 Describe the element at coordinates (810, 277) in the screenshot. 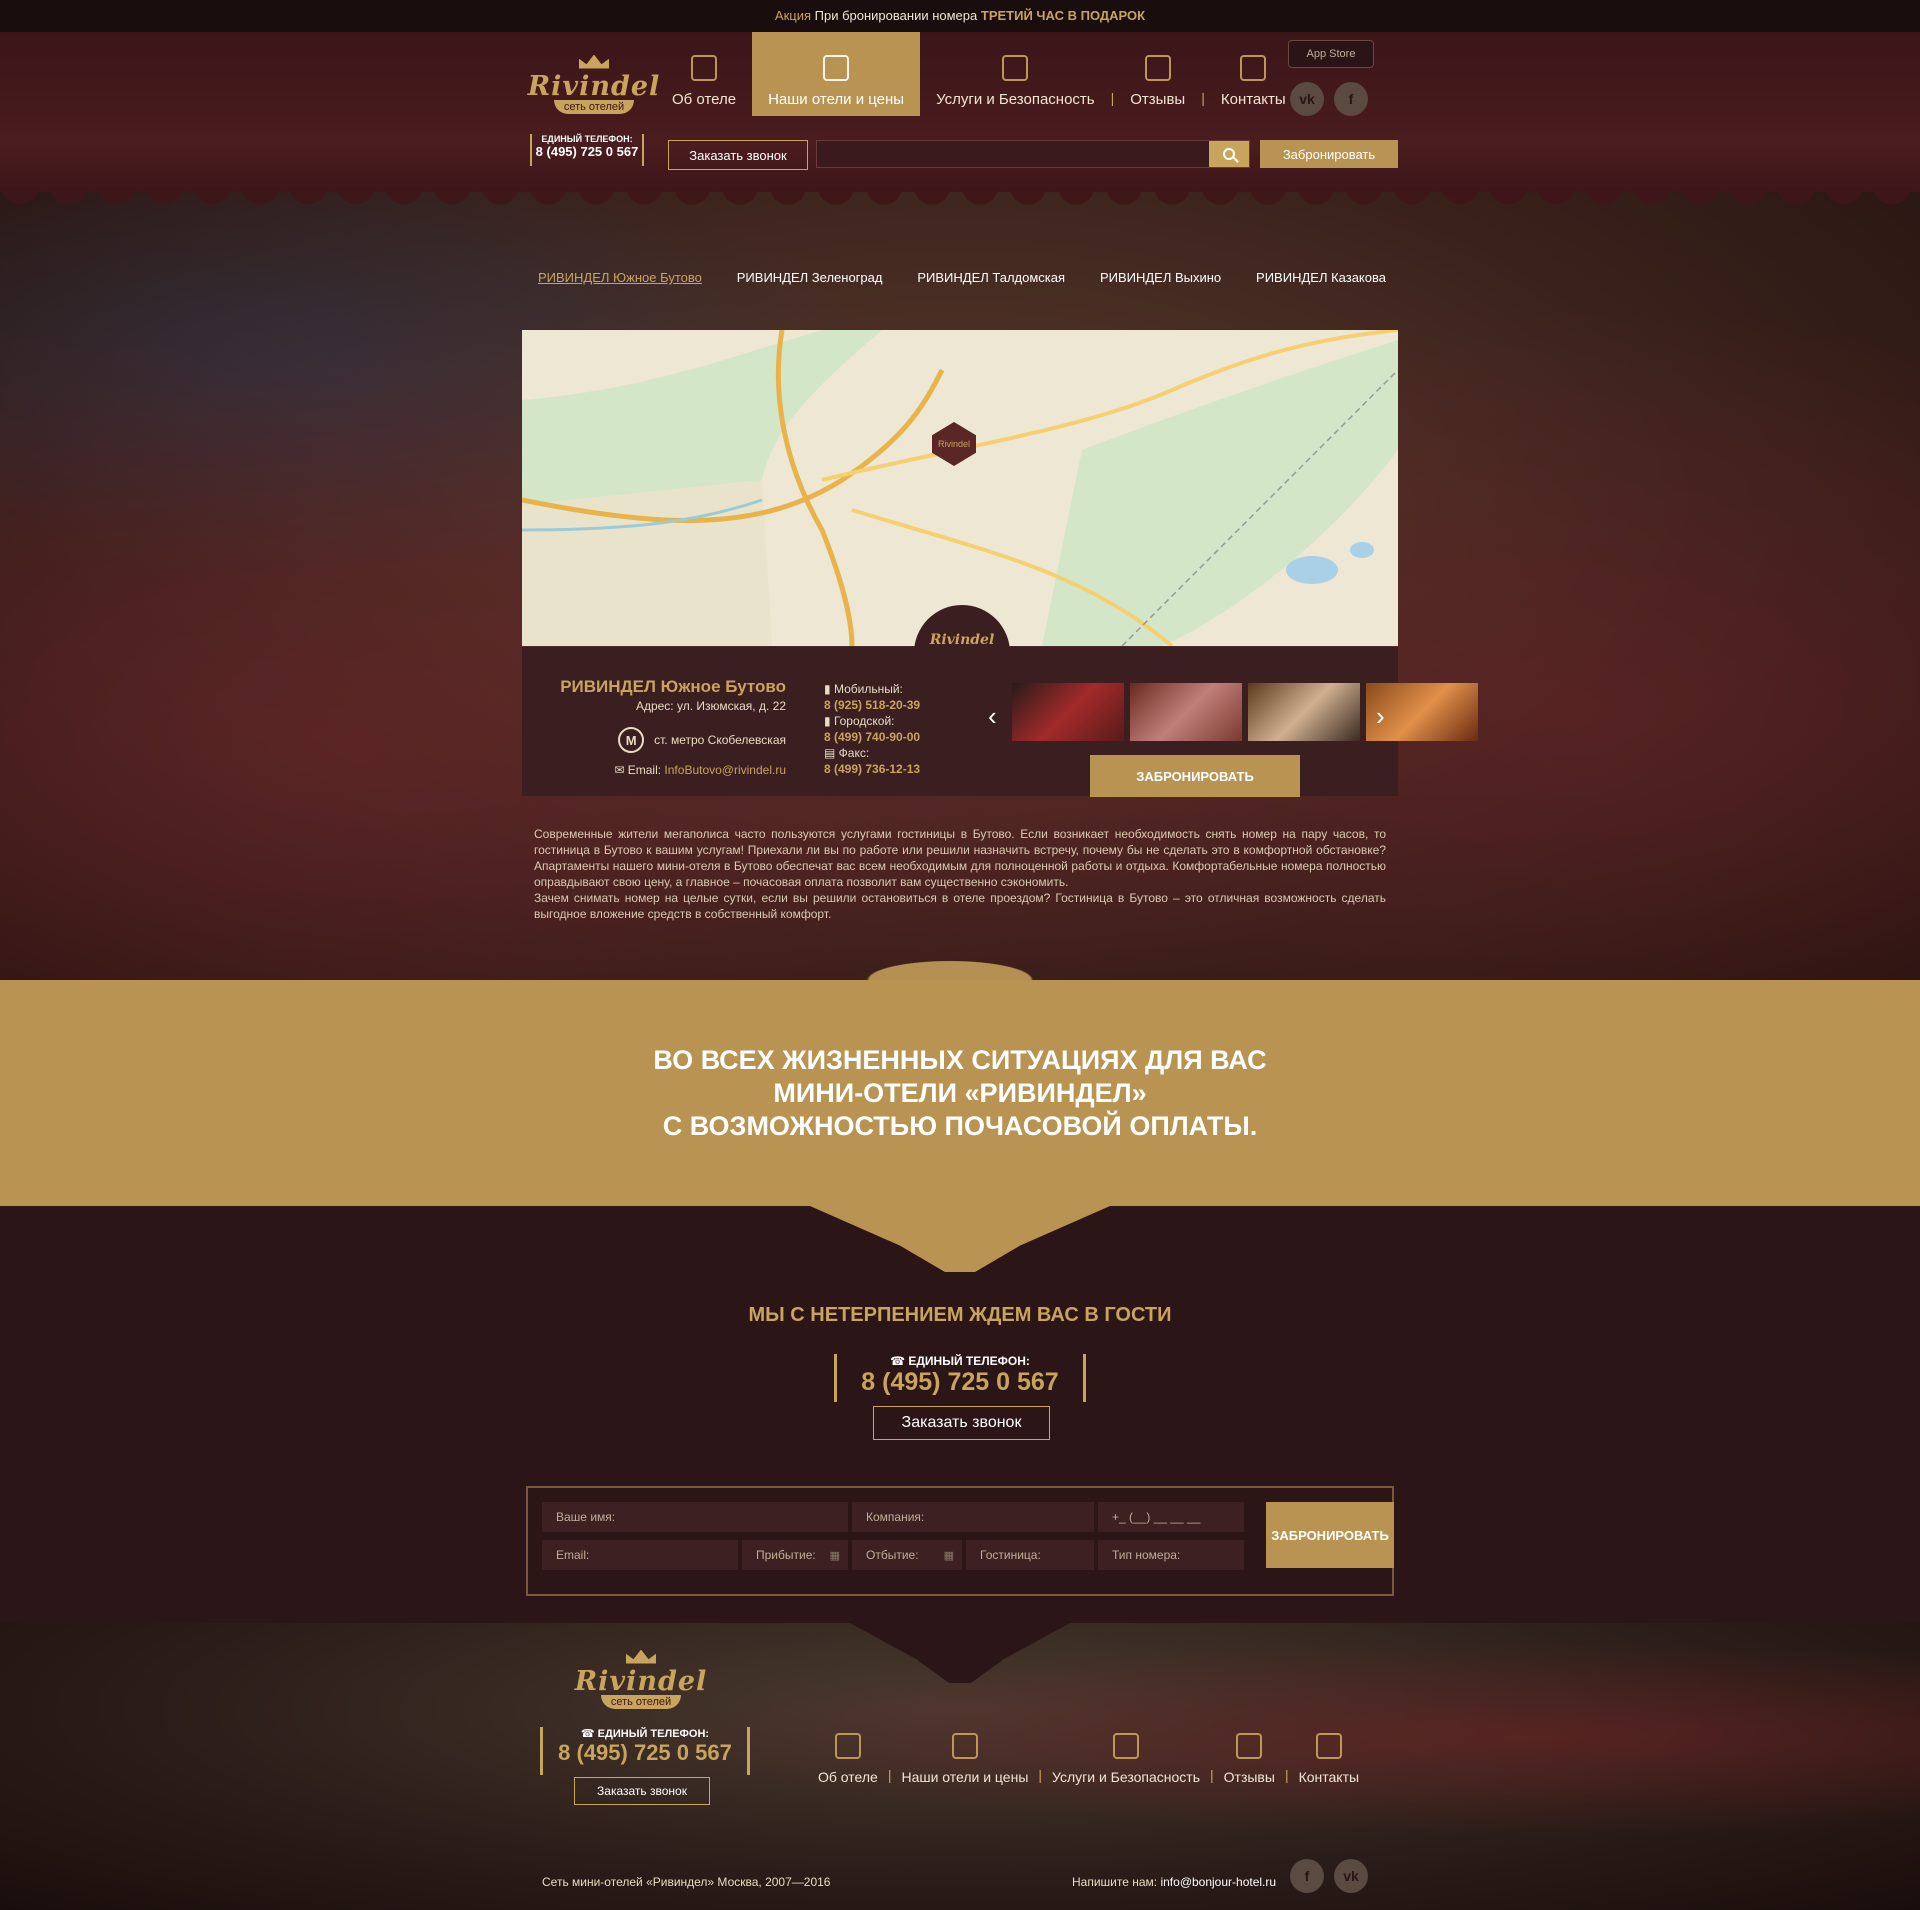

I see `tab-zelenograd: РИВИНДЕЛ Зеленоград` at that location.